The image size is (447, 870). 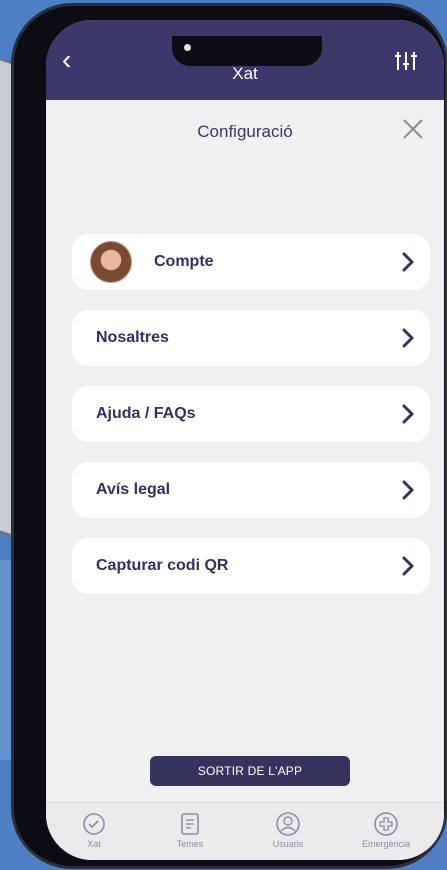 What do you see at coordinates (111, 262) in the screenshot?
I see `avatar` at bounding box center [111, 262].